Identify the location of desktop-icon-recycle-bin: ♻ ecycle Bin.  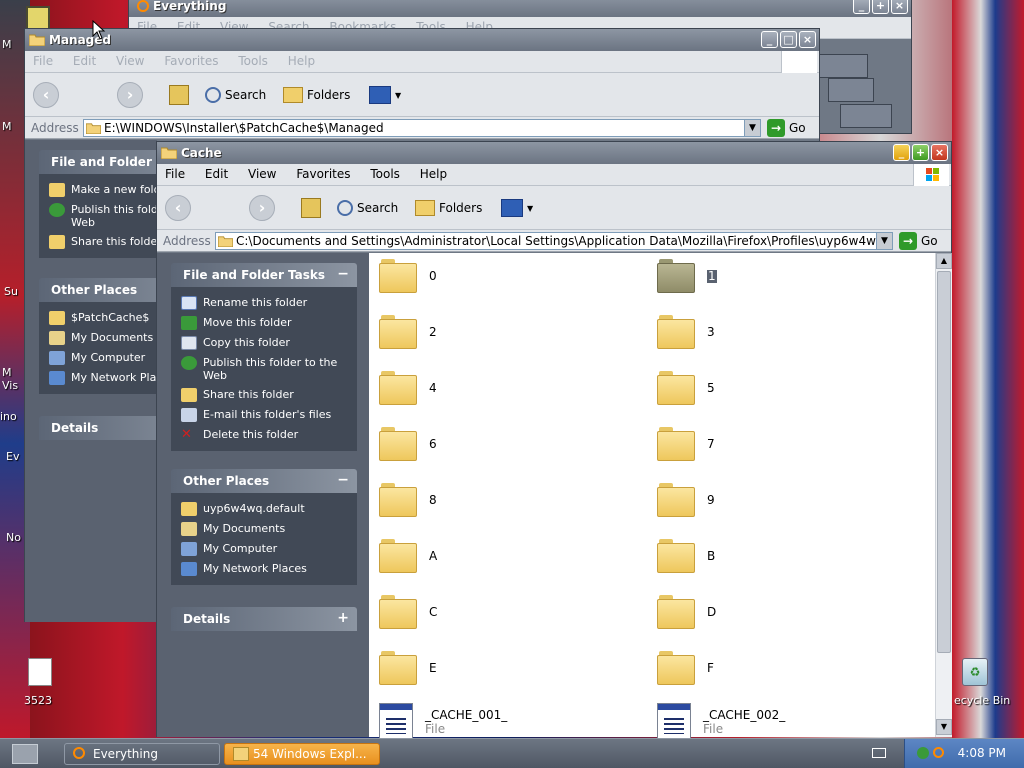
(989, 683).